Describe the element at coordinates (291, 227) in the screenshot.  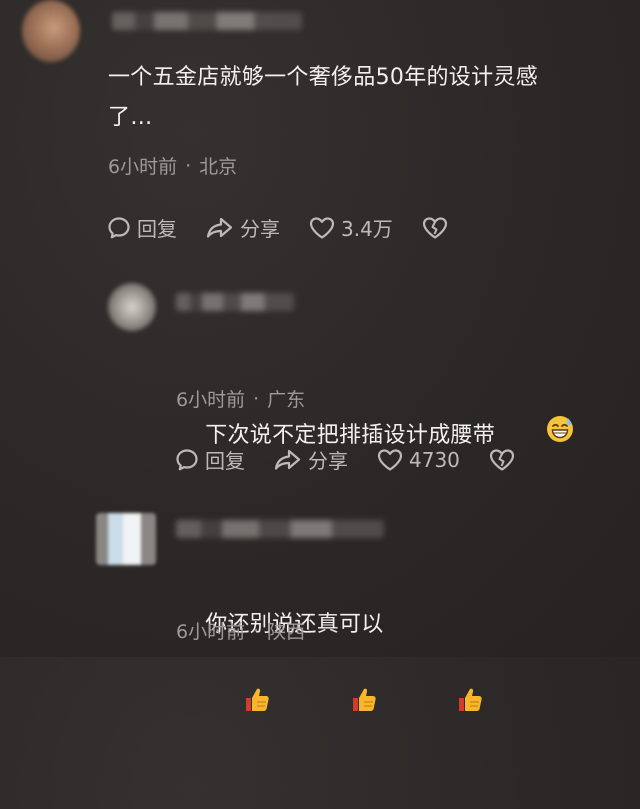
I see `comment-actions: 回复 分享 3.4万` at that location.